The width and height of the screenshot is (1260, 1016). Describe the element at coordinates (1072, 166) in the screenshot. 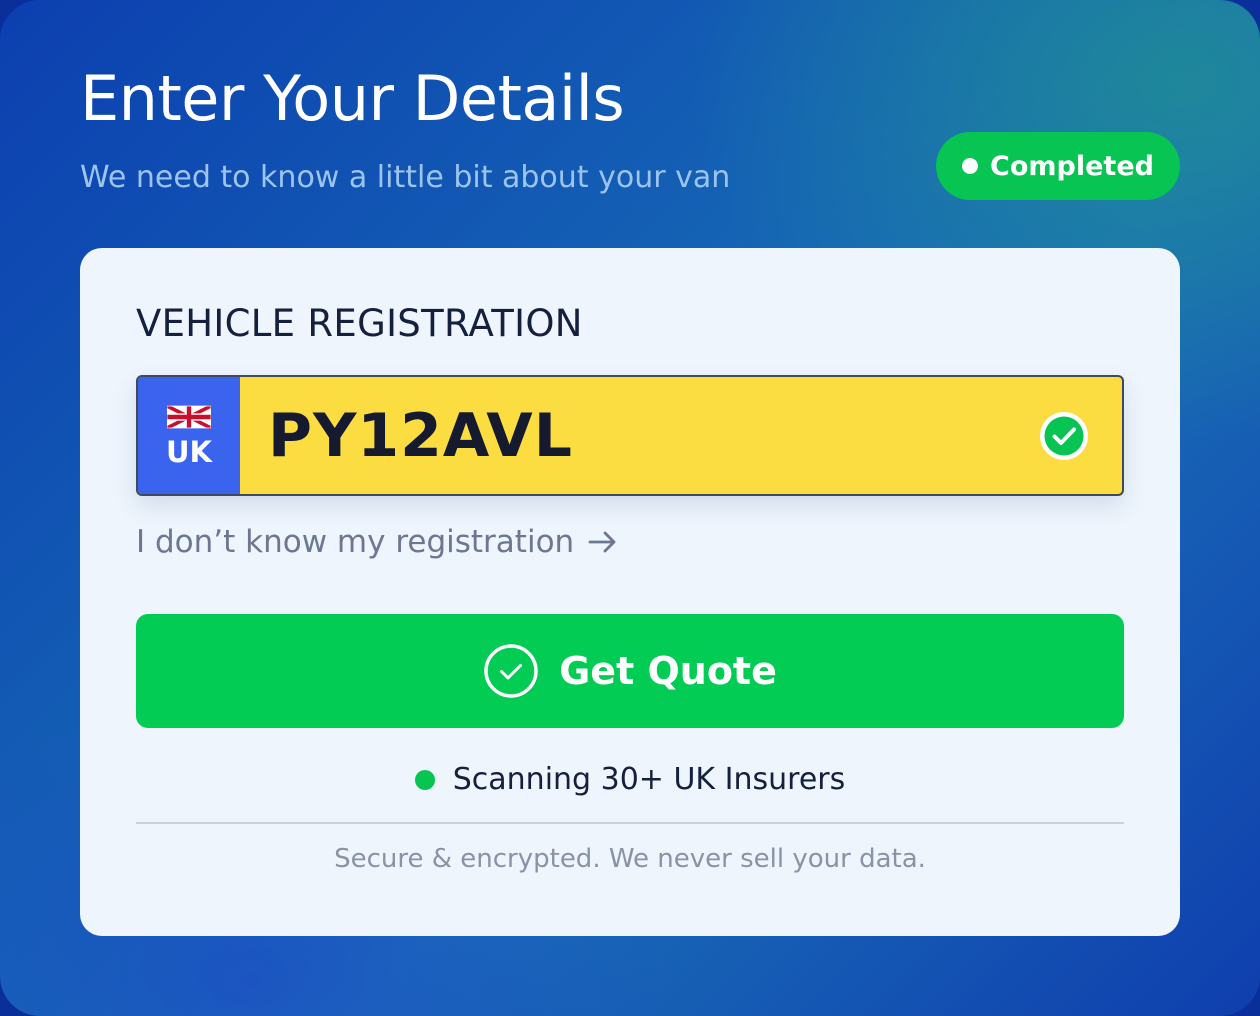

I see `status-badge-label: Completed` at that location.